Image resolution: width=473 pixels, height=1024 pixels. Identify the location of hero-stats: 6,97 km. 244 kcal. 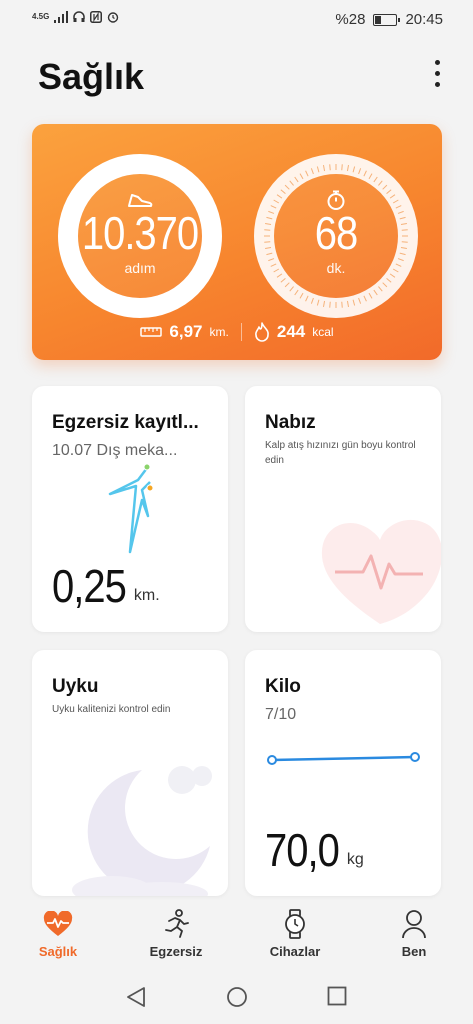
(237, 332).